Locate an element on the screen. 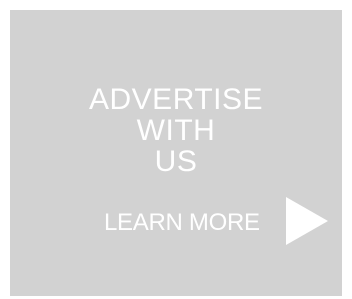  headline-line-3: US is located at coordinates (176, 161).